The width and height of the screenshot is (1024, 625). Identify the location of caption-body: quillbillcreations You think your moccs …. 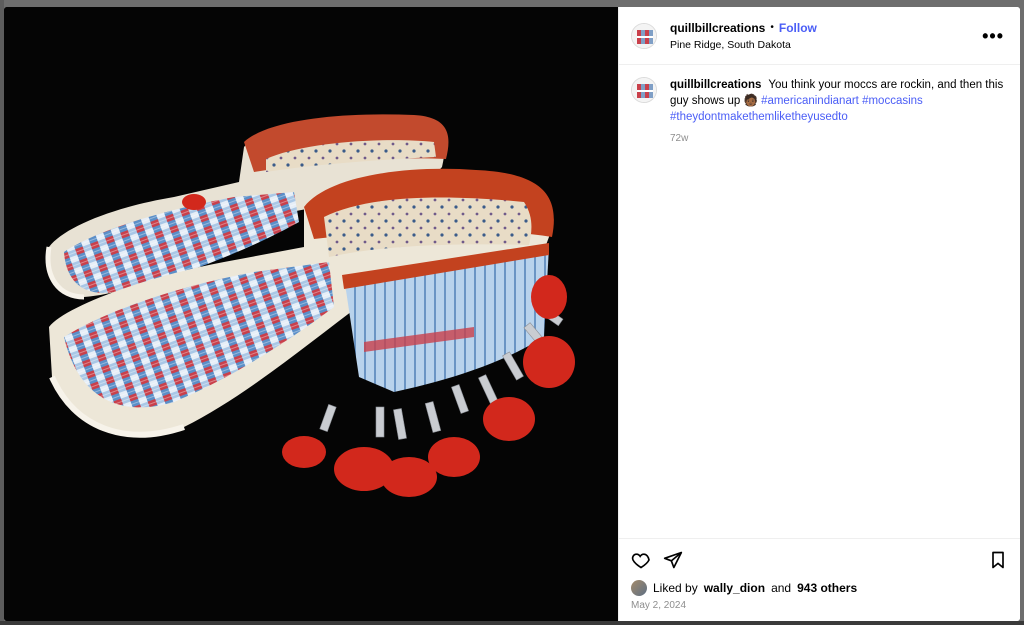
(839, 112).